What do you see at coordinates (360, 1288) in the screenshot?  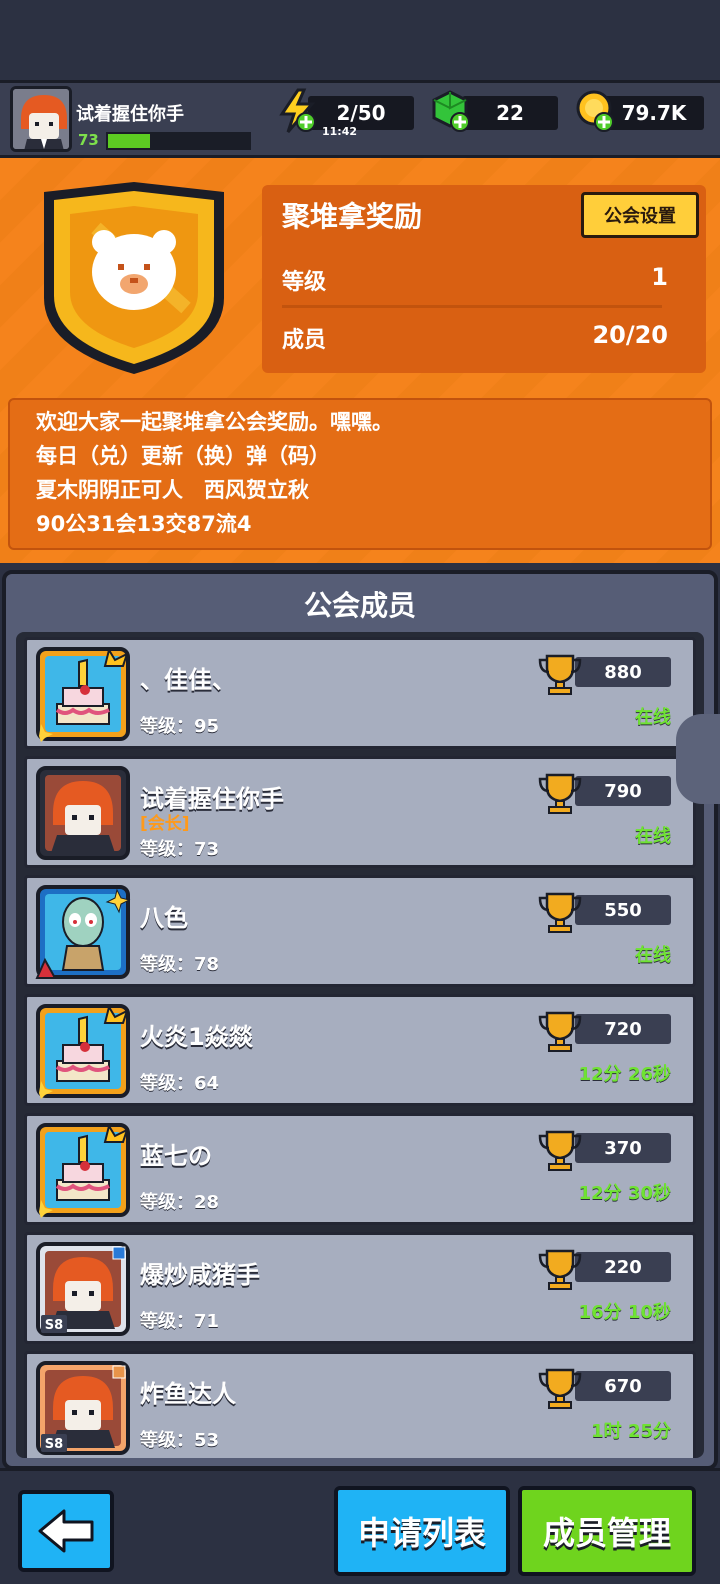 I see `member-row: S8 爆炒咸猪手等级：71 220 16分 10秒` at bounding box center [360, 1288].